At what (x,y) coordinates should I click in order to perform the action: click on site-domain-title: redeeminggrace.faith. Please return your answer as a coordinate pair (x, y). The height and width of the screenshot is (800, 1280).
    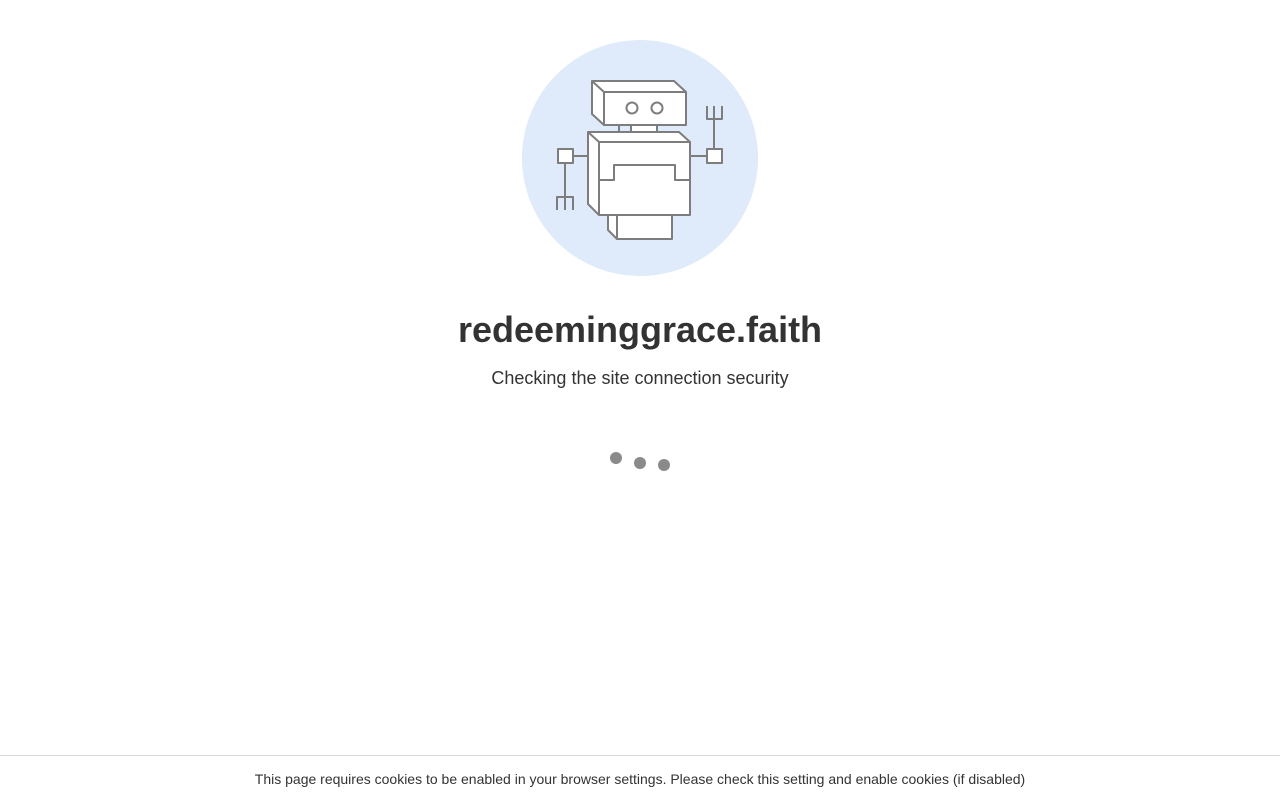
    Looking at the image, I should click on (640, 329).